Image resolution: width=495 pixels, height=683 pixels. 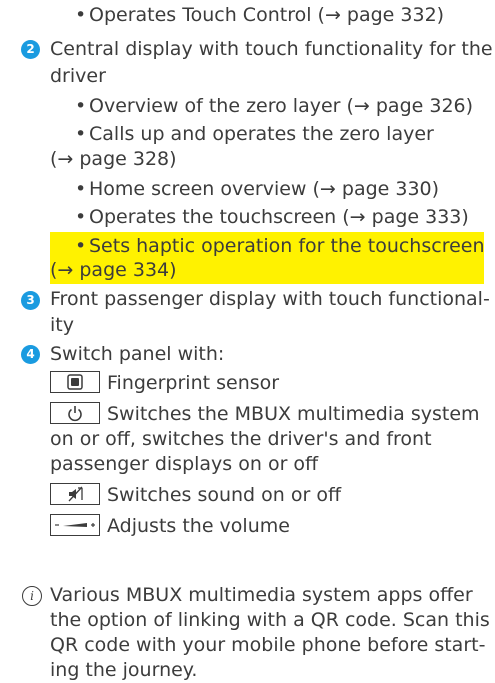 What do you see at coordinates (279, 217) in the screenshot?
I see `bullet-text: Operates the touchscreen (→ page 333)` at bounding box center [279, 217].